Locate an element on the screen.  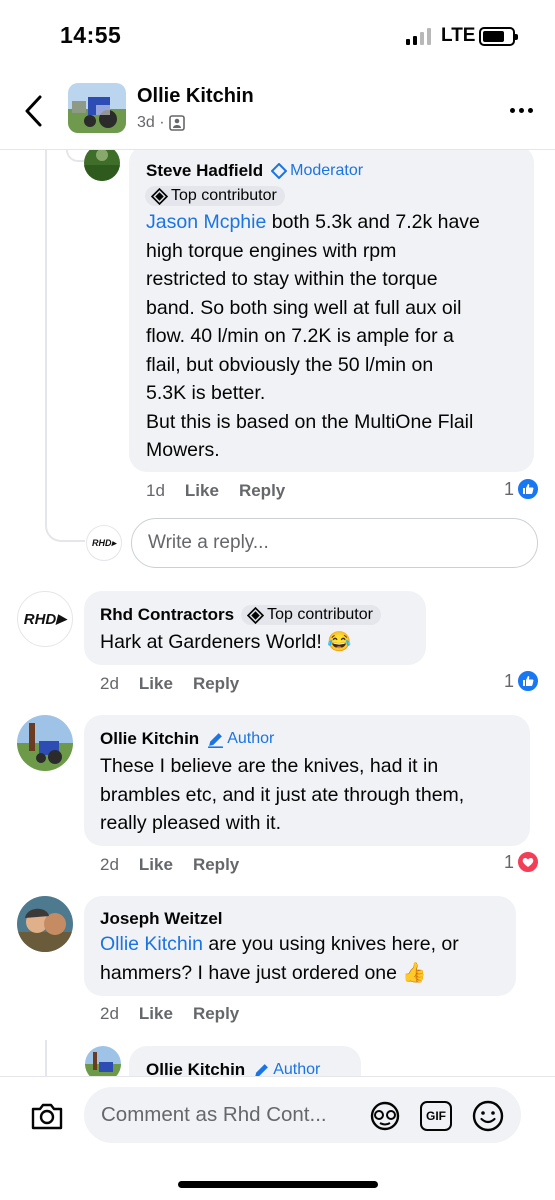
comment-text: Hark at Gardeners World! 😂 is located at coordinates (226, 642).